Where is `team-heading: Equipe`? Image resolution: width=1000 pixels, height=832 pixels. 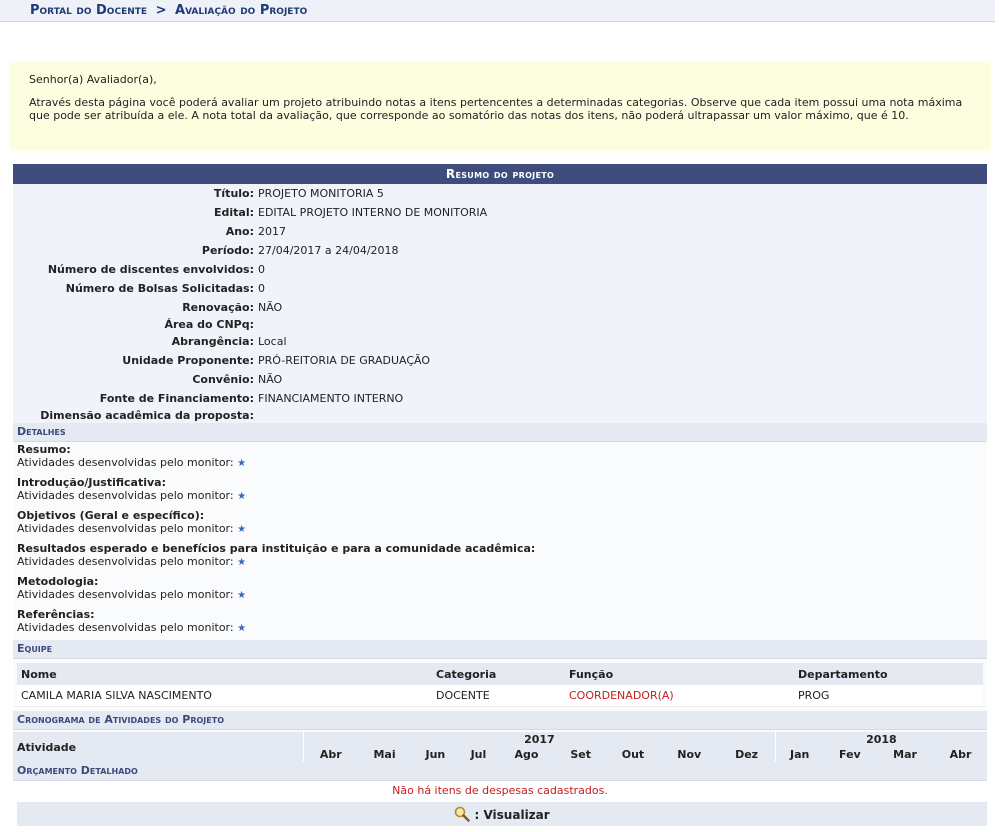
team-heading: Equipe is located at coordinates (500, 649).